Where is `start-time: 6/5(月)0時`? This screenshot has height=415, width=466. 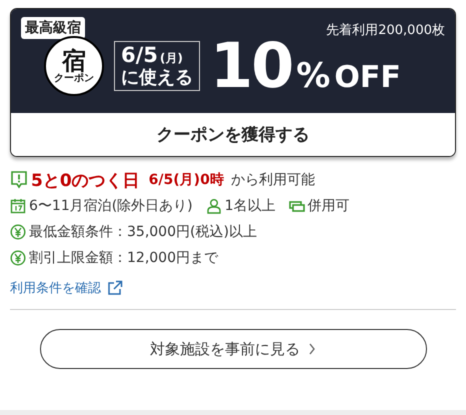 start-time: 6/5(月)0時 is located at coordinates (186, 180).